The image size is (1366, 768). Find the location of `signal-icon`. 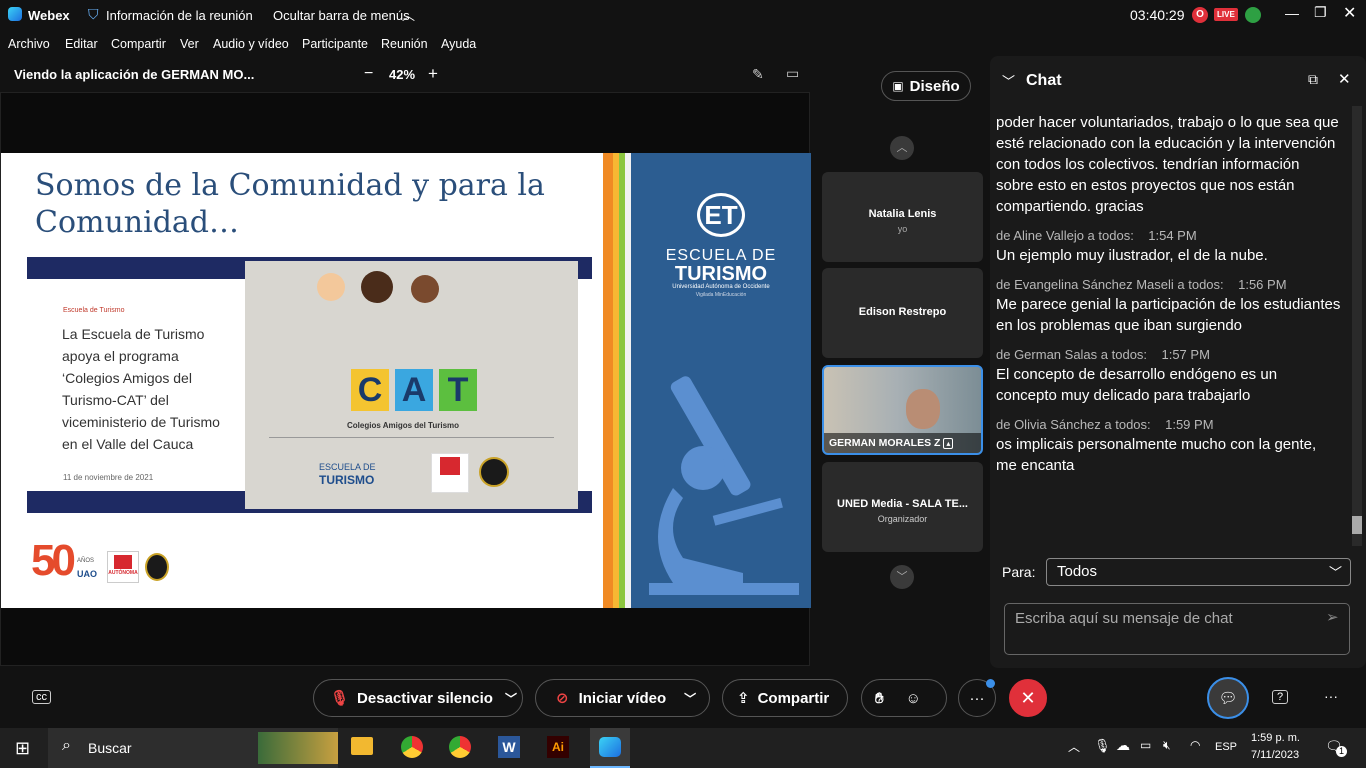

signal-icon is located at coordinates (1253, 15).